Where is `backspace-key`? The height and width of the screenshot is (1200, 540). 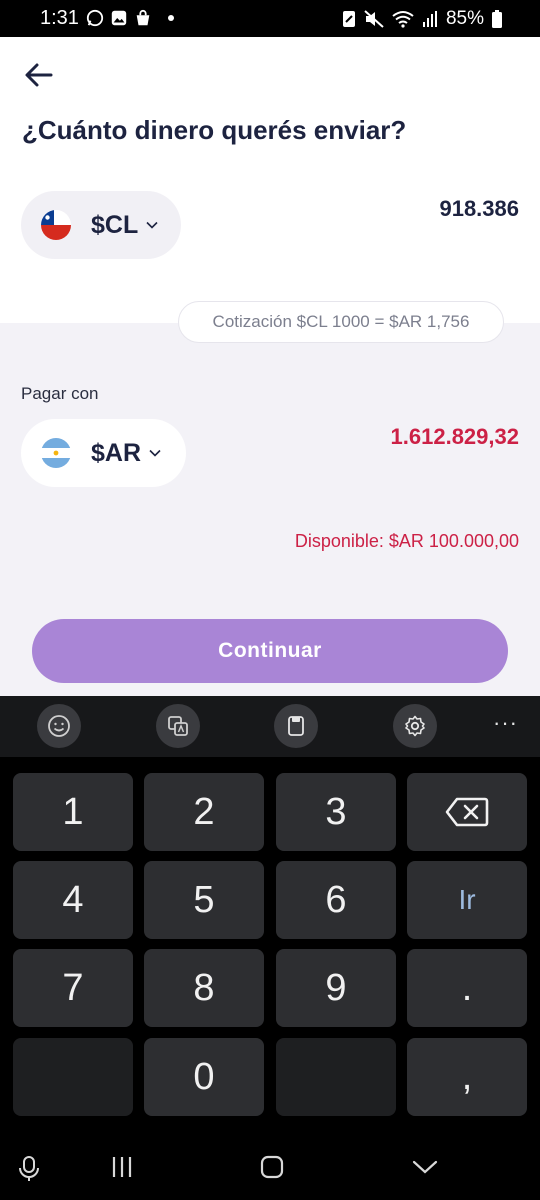 backspace-key is located at coordinates (467, 812).